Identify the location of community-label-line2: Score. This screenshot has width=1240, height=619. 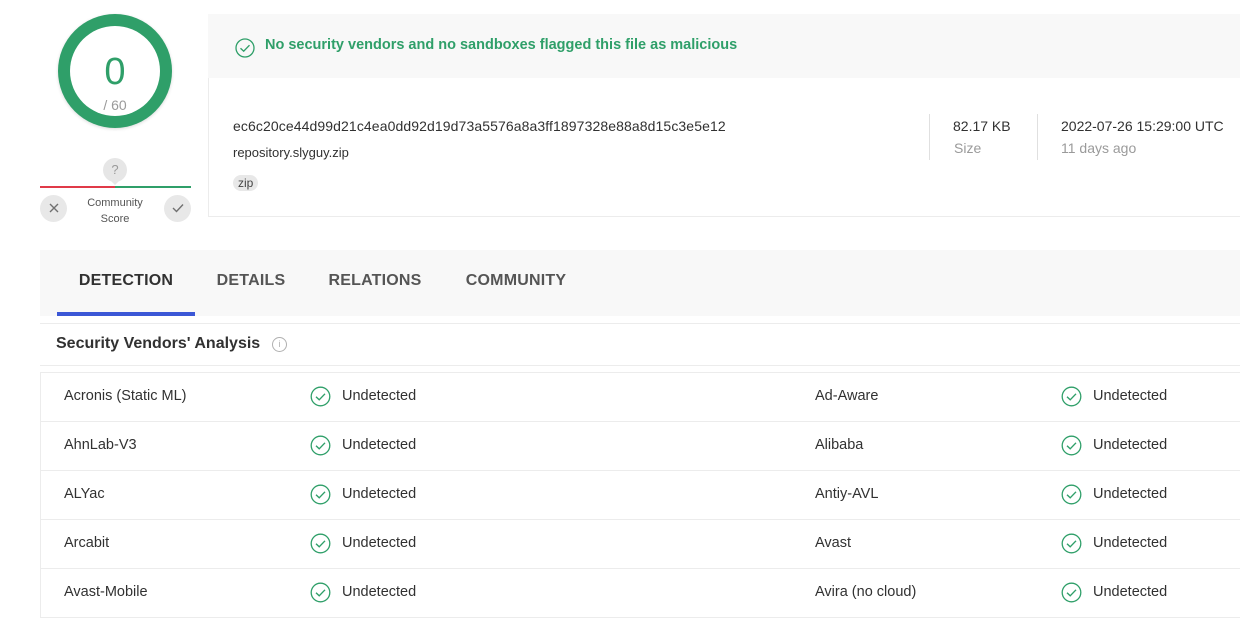
(115, 219).